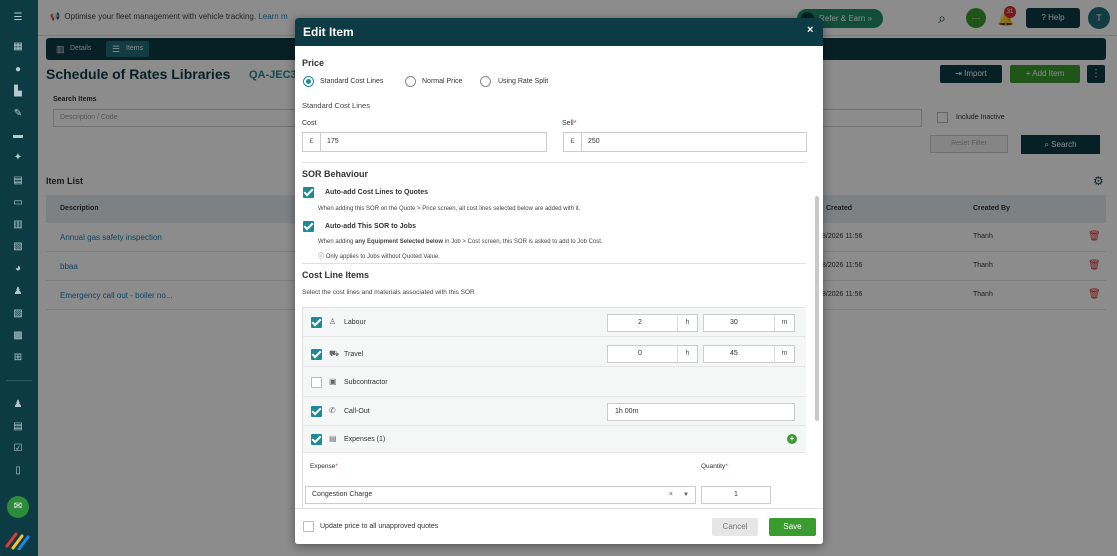  Describe the element at coordinates (18, 158) in the screenshot. I see `wrench-icon: ✦` at that location.